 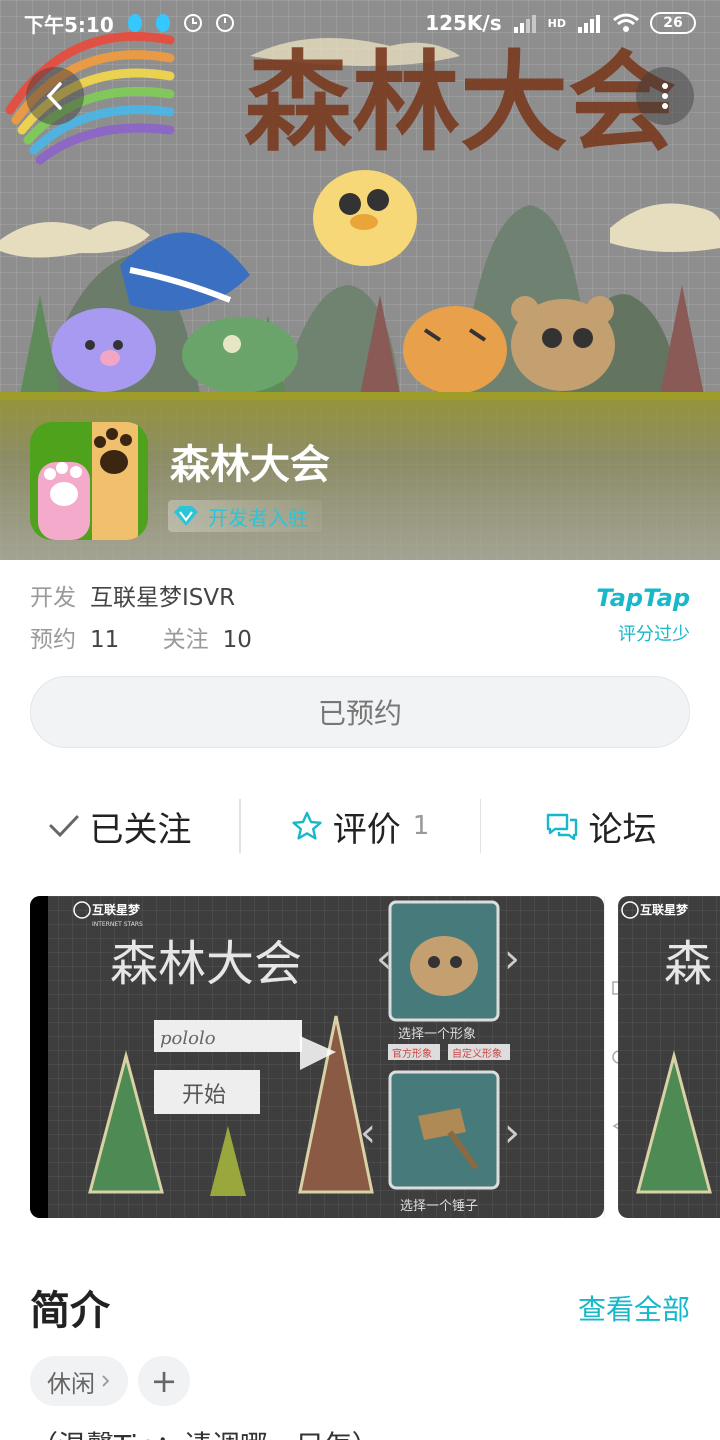 What do you see at coordinates (237, 640) in the screenshot?
I see `followers-count: 10` at bounding box center [237, 640].